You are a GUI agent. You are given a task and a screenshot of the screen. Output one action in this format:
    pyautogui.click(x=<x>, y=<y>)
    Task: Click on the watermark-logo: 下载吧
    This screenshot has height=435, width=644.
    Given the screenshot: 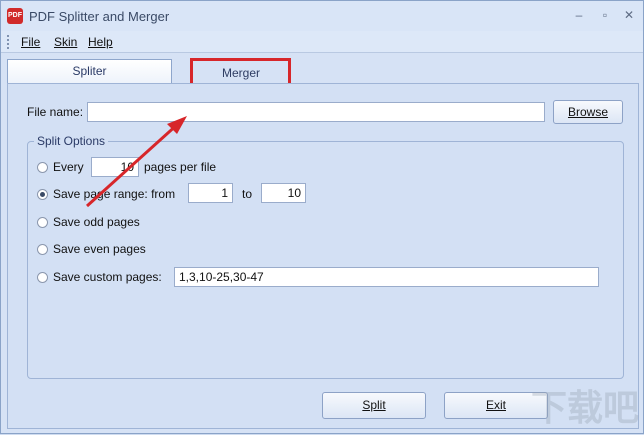 What is the action you would take?
    pyautogui.click(x=584, y=407)
    